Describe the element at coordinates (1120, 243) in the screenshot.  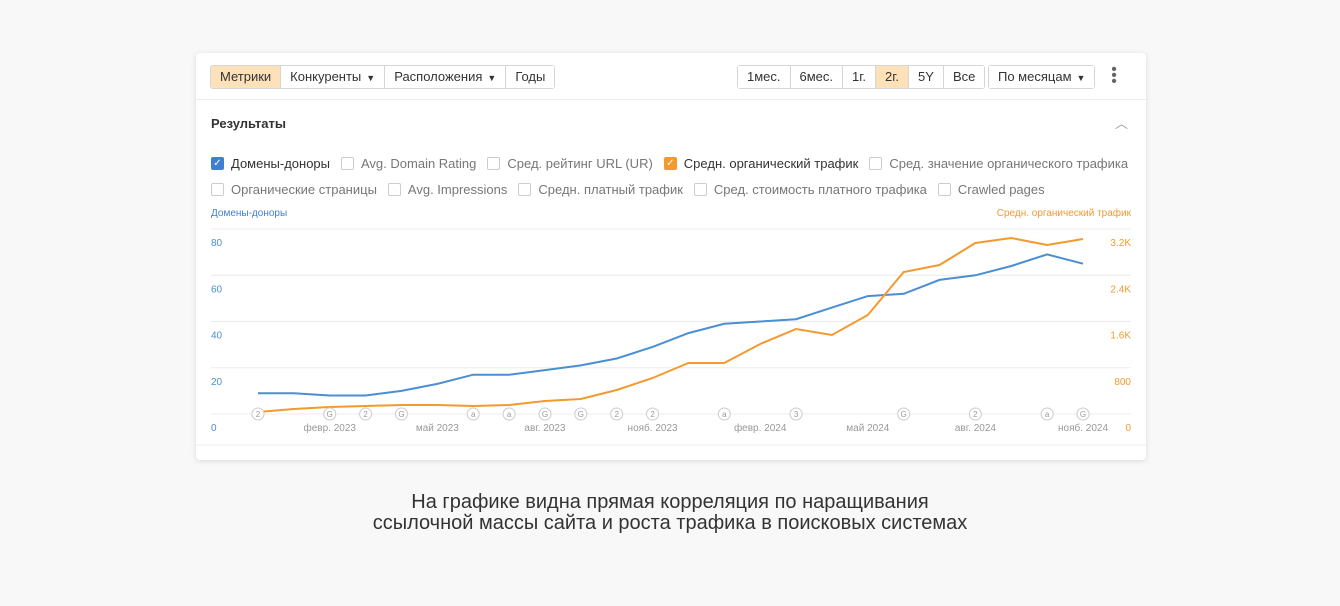
I see `right-tick-label: 3.2K` at that location.